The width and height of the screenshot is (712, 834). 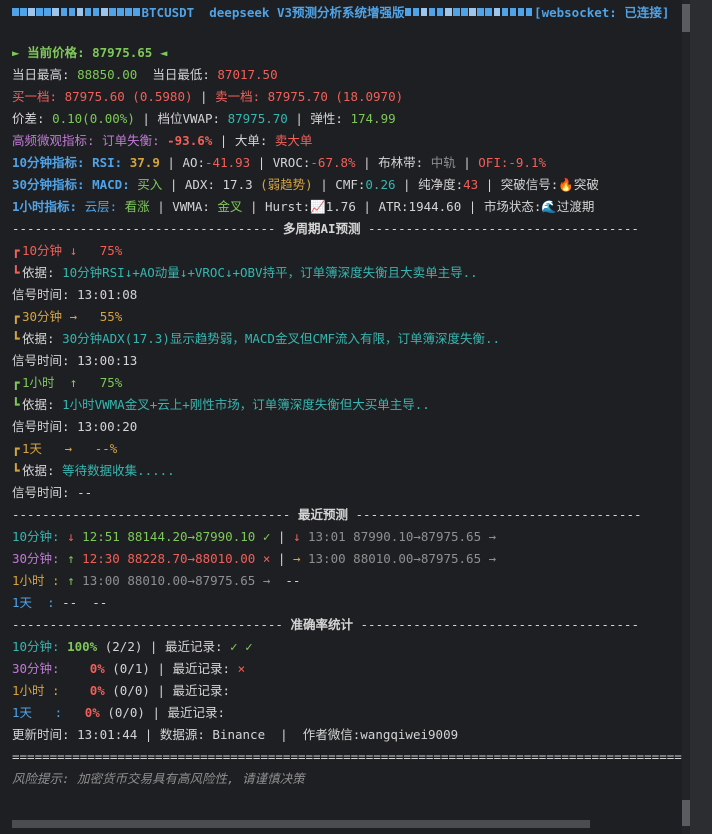 What do you see at coordinates (291, 162) in the screenshot?
I see `vroc-label: VROC:` at bounding box center [291, 162].